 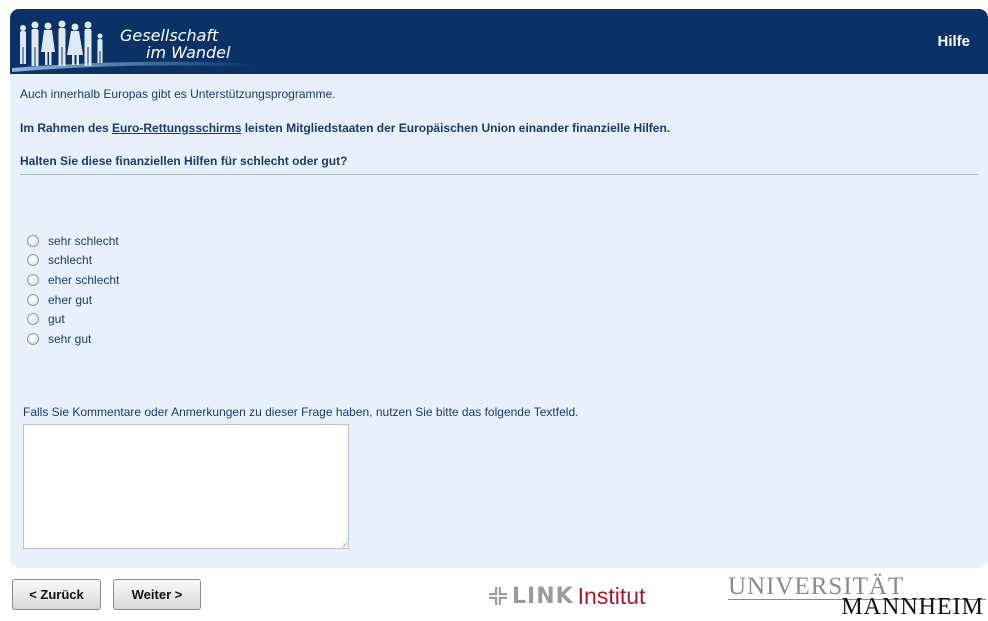 I want to click on option-sehr-gut: sehr gut, so click(x=73, y=339).